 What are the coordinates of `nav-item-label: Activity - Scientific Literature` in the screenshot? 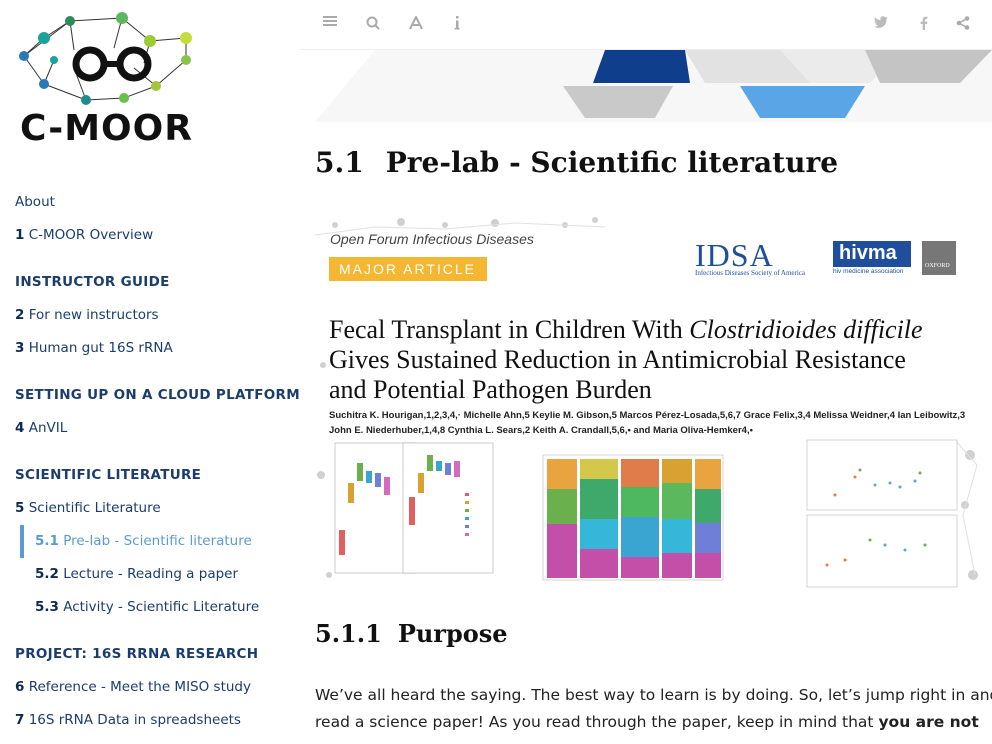 It's located at (161, 607).